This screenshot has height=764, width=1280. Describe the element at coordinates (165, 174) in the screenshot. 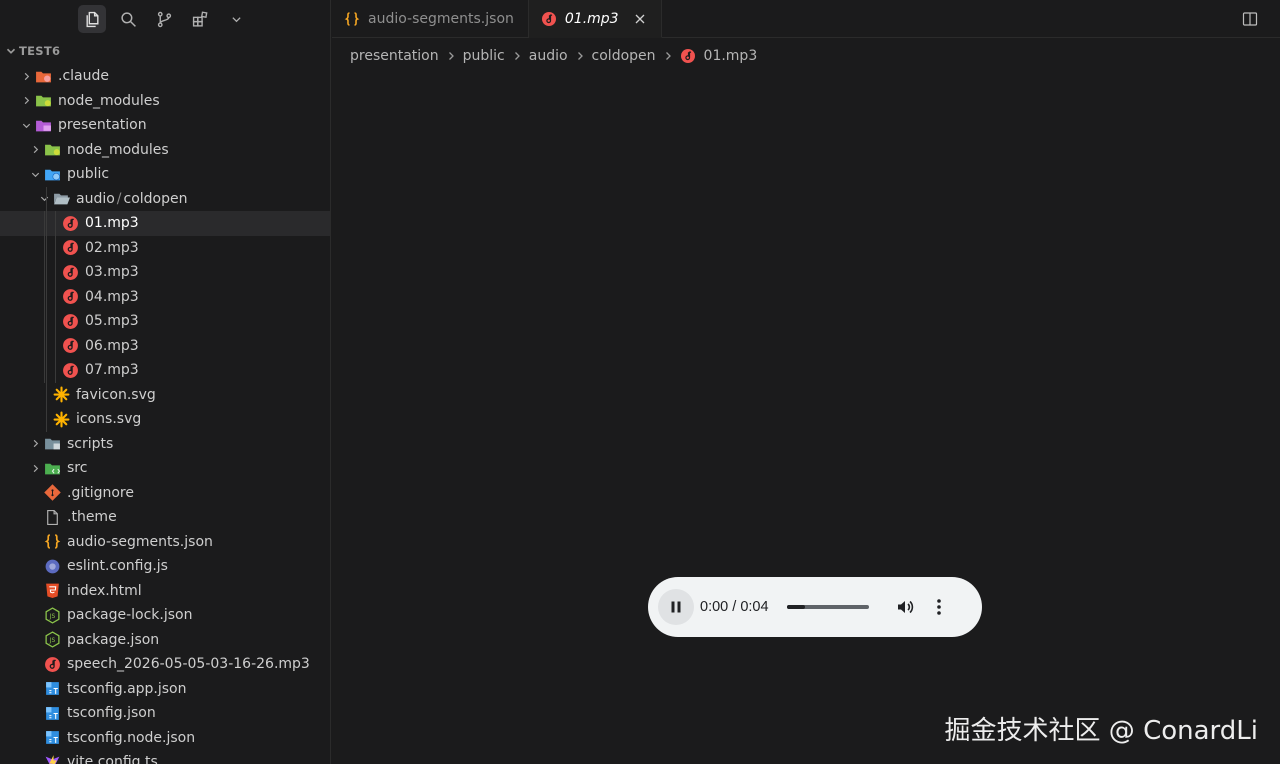

I see `folder-public: public` at that location.